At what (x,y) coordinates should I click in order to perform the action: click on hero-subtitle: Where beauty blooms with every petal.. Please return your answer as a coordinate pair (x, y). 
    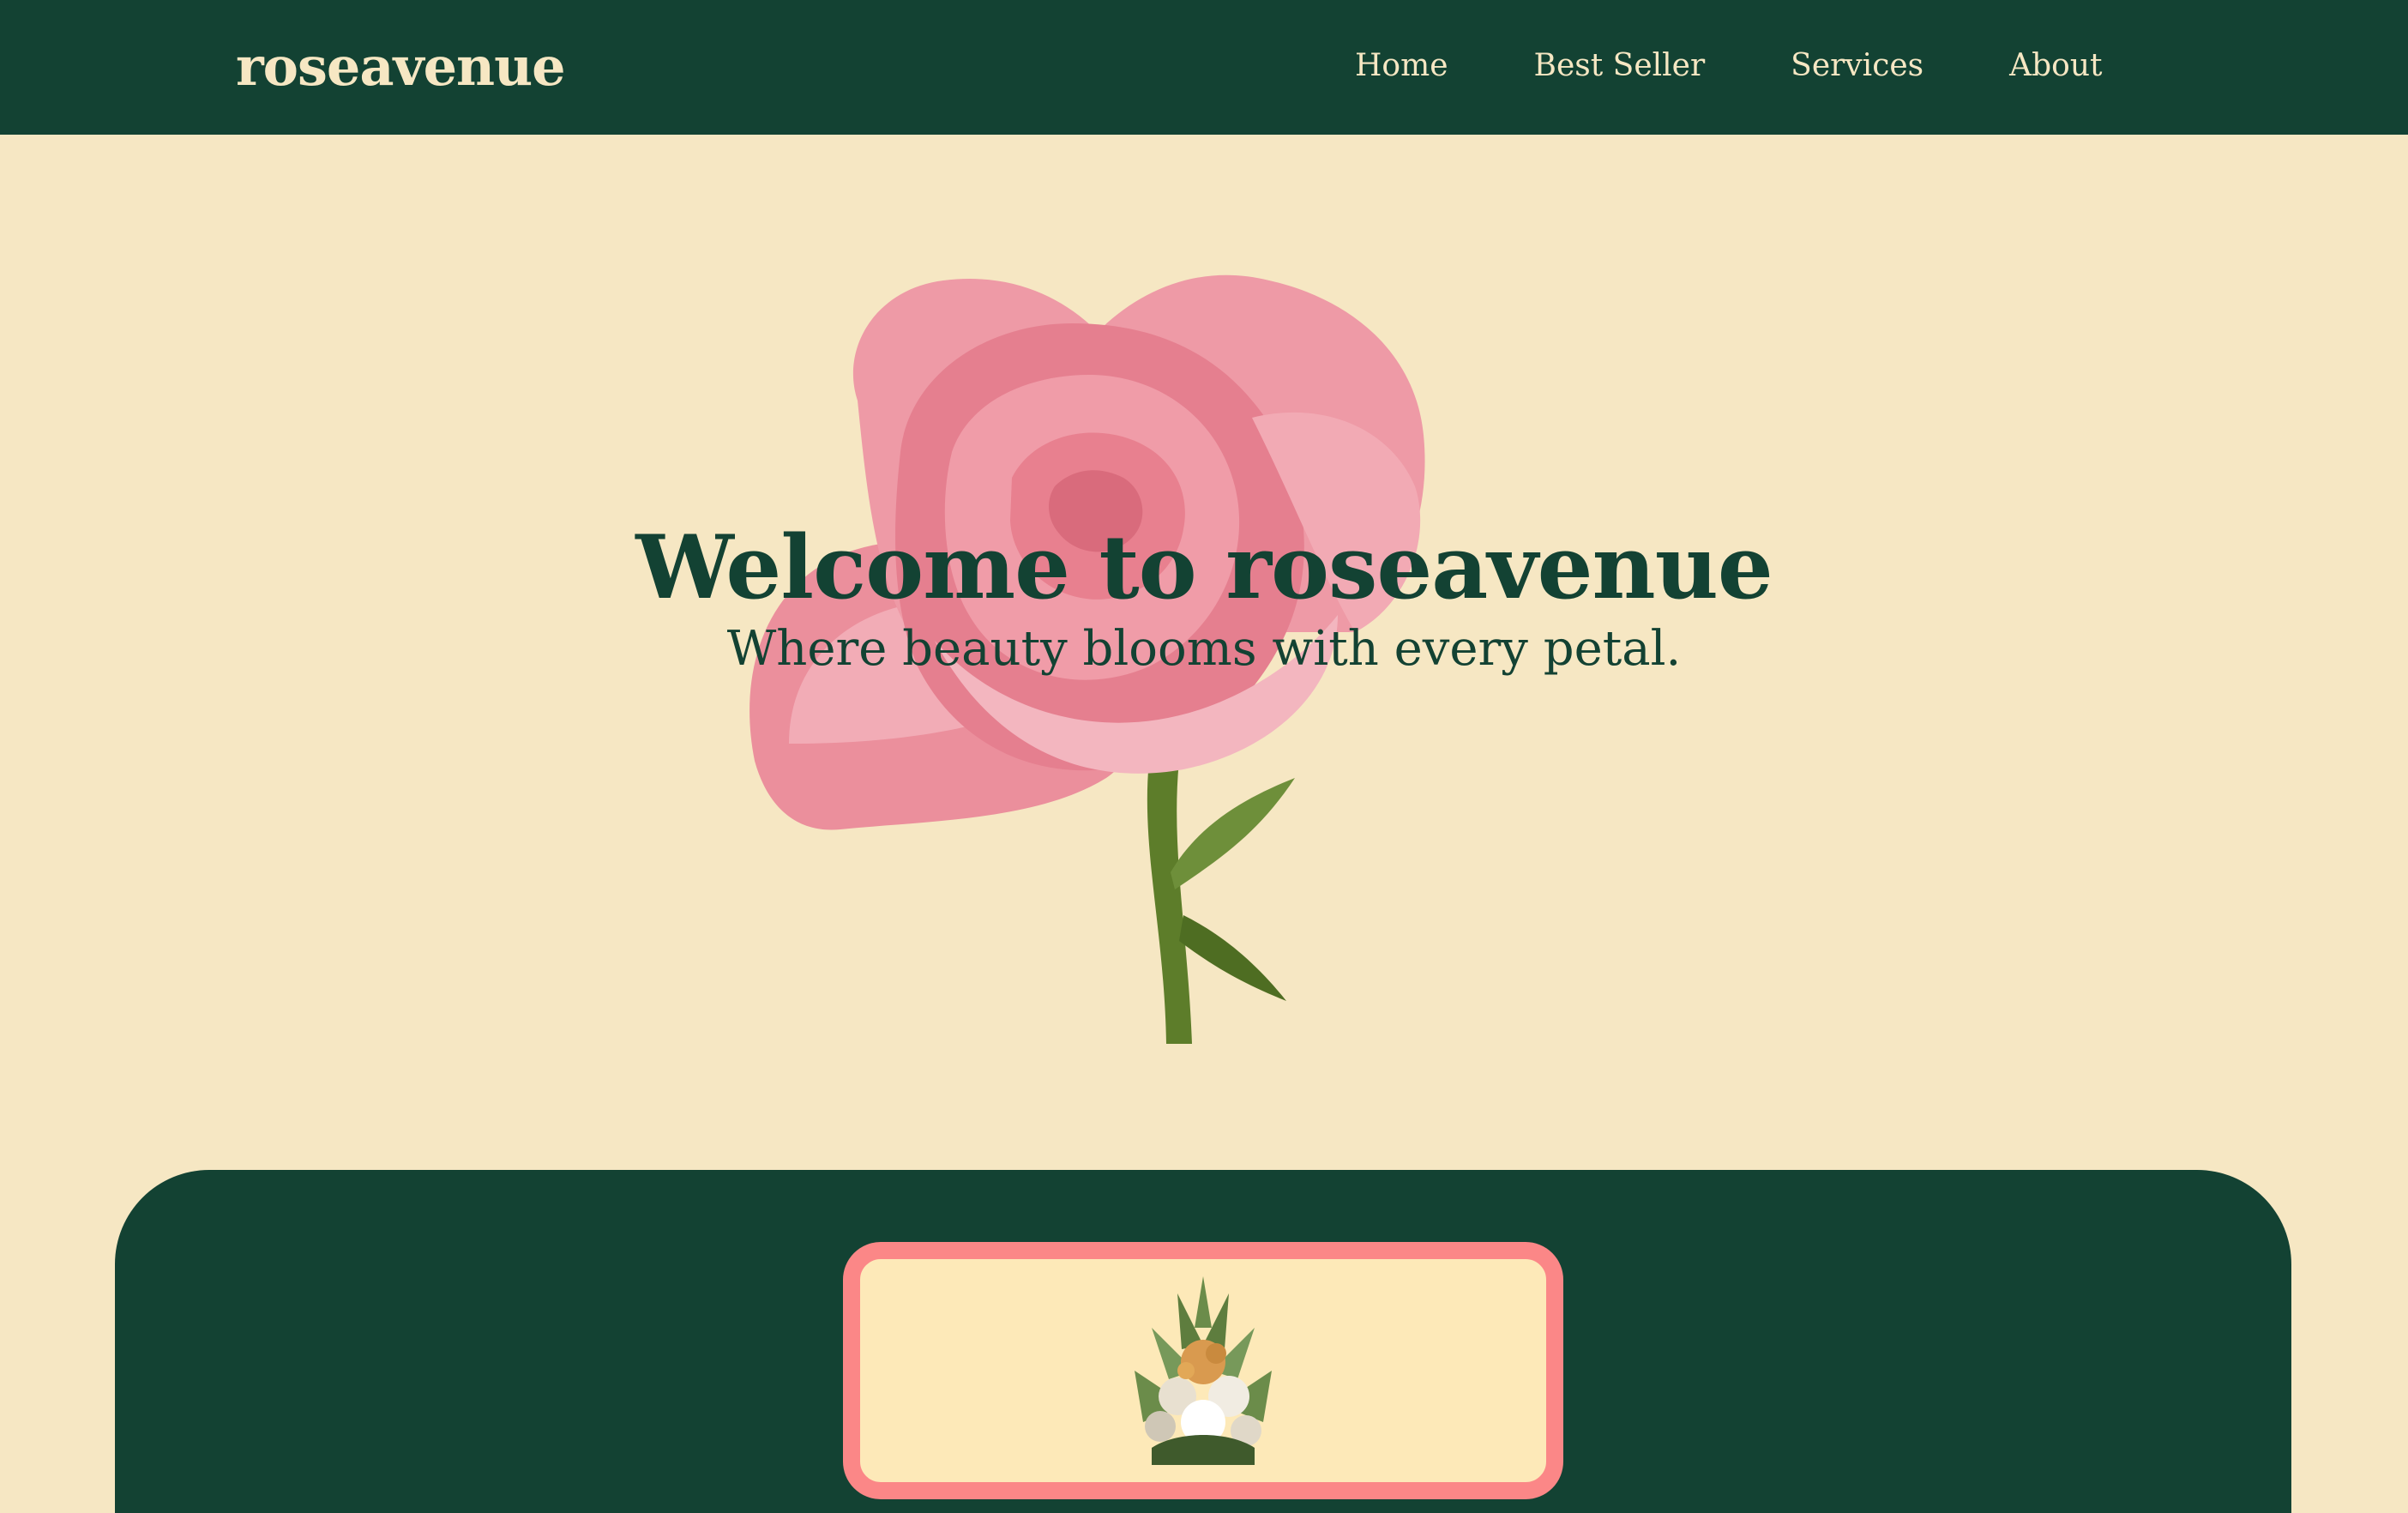
    Looking at the image, I should click on (1204, 649).